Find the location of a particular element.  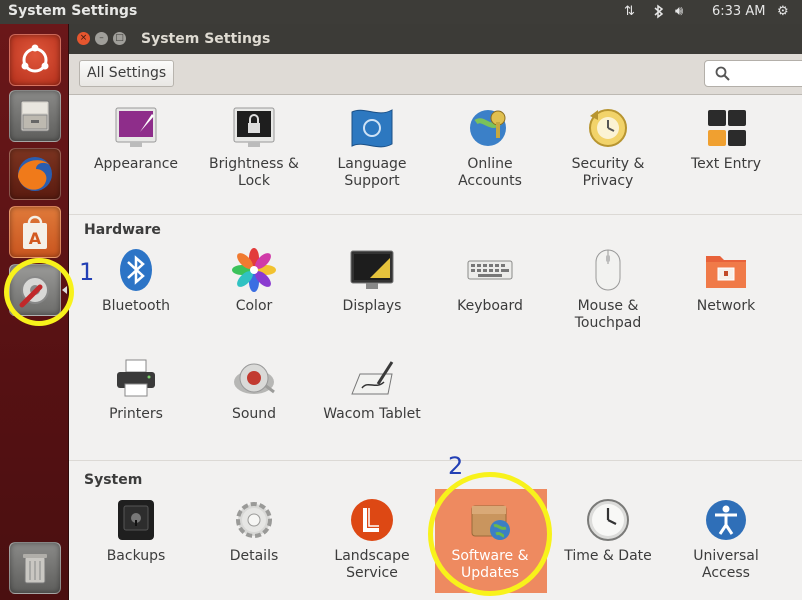

section-hardware-heading: Hardware is located at coordinates (122, 230).